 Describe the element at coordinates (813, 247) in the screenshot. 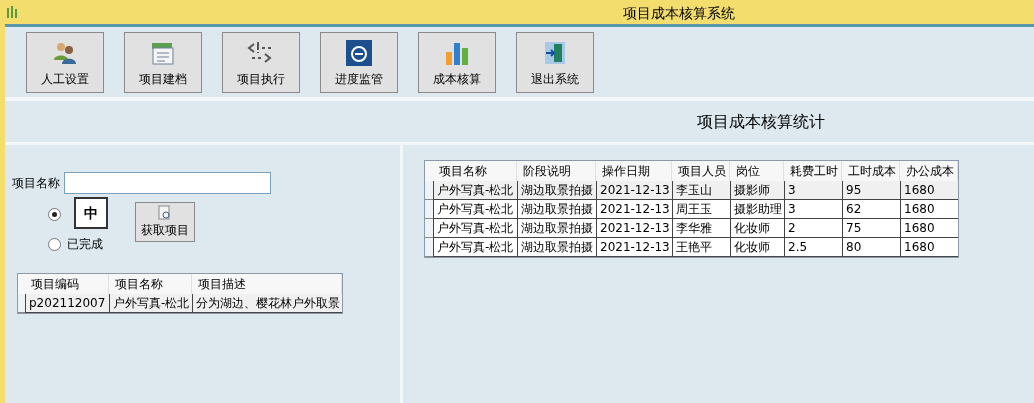

I see `table-cell: 2.5` at that location.